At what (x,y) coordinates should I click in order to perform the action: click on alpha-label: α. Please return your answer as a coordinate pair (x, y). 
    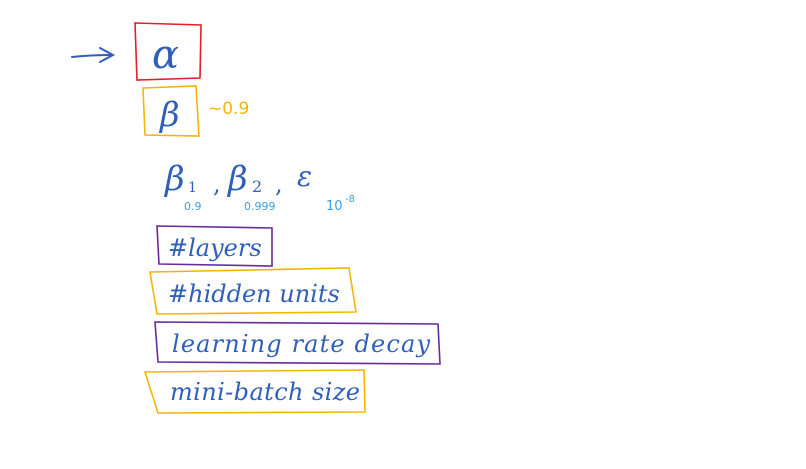
    Looking at the image, I should click on (165, 55).